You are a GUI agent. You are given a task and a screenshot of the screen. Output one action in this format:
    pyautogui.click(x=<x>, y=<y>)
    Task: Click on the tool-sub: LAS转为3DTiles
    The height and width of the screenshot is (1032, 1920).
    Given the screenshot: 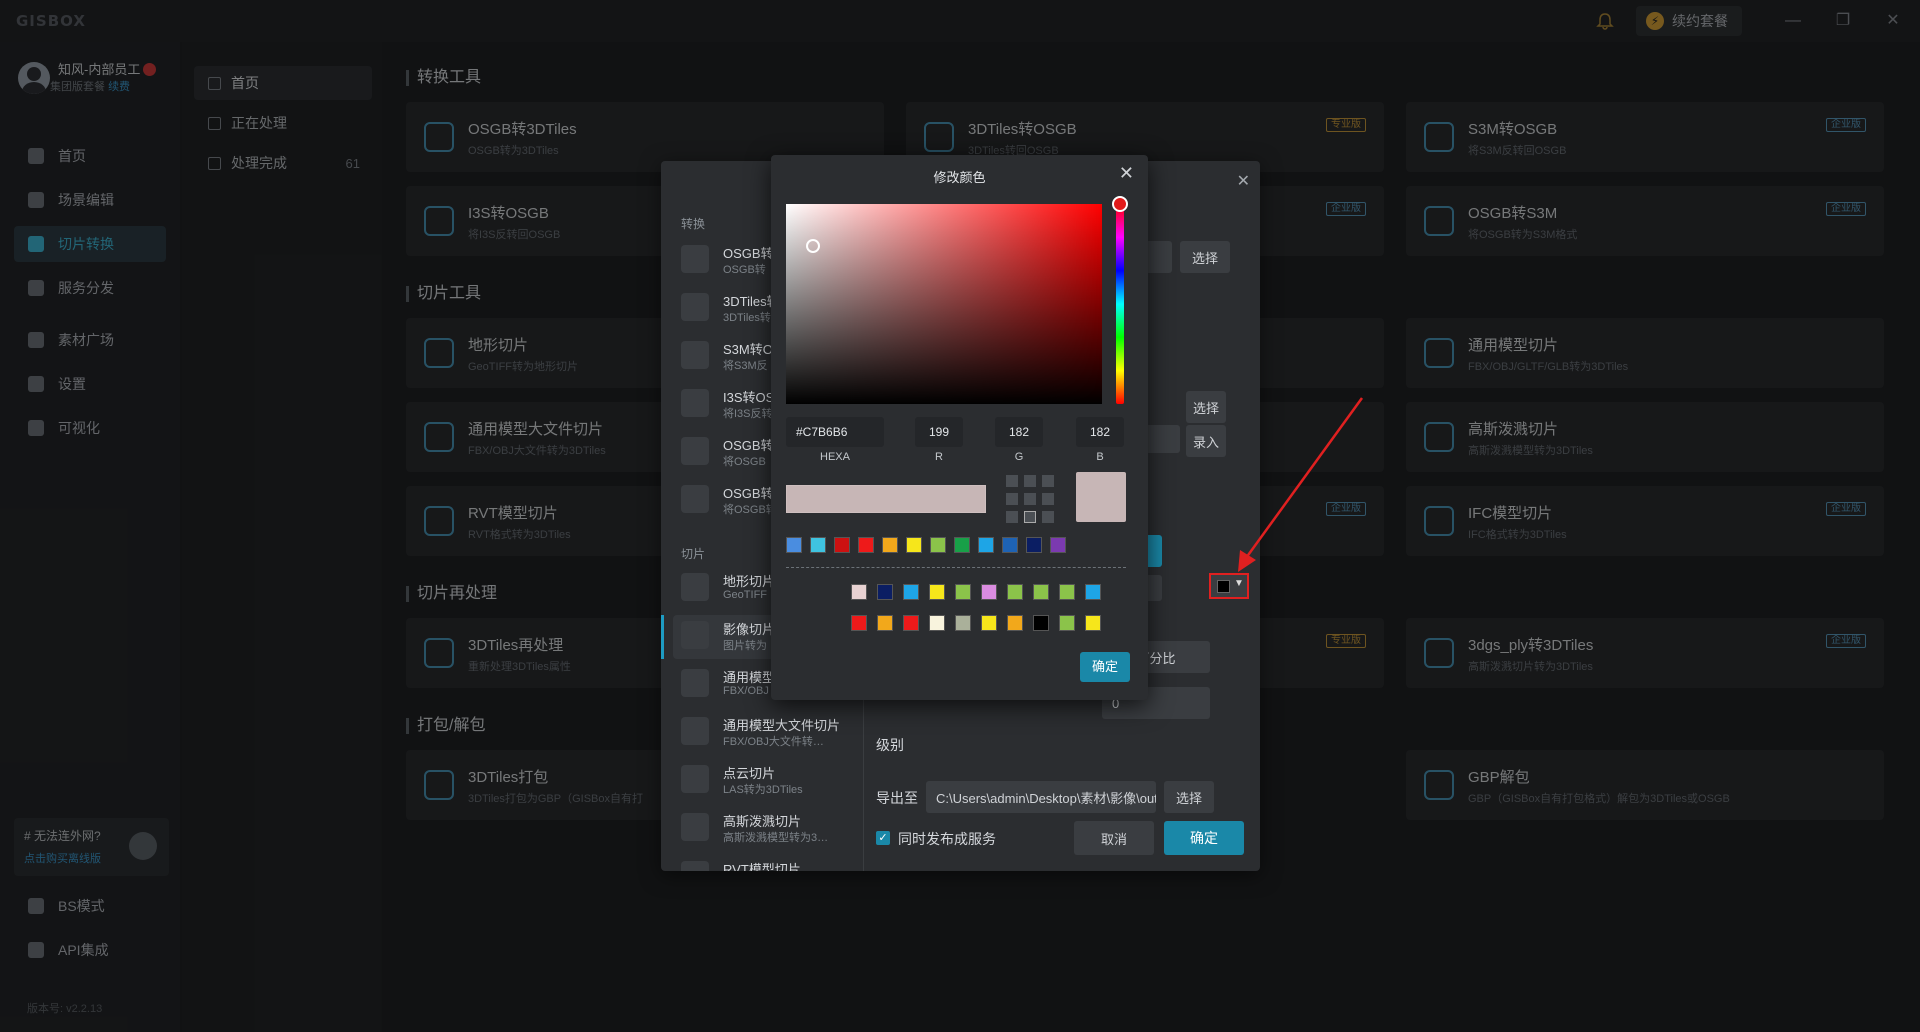 What is the action you would take?
    pyautogui.click(x=763, y=790)
    